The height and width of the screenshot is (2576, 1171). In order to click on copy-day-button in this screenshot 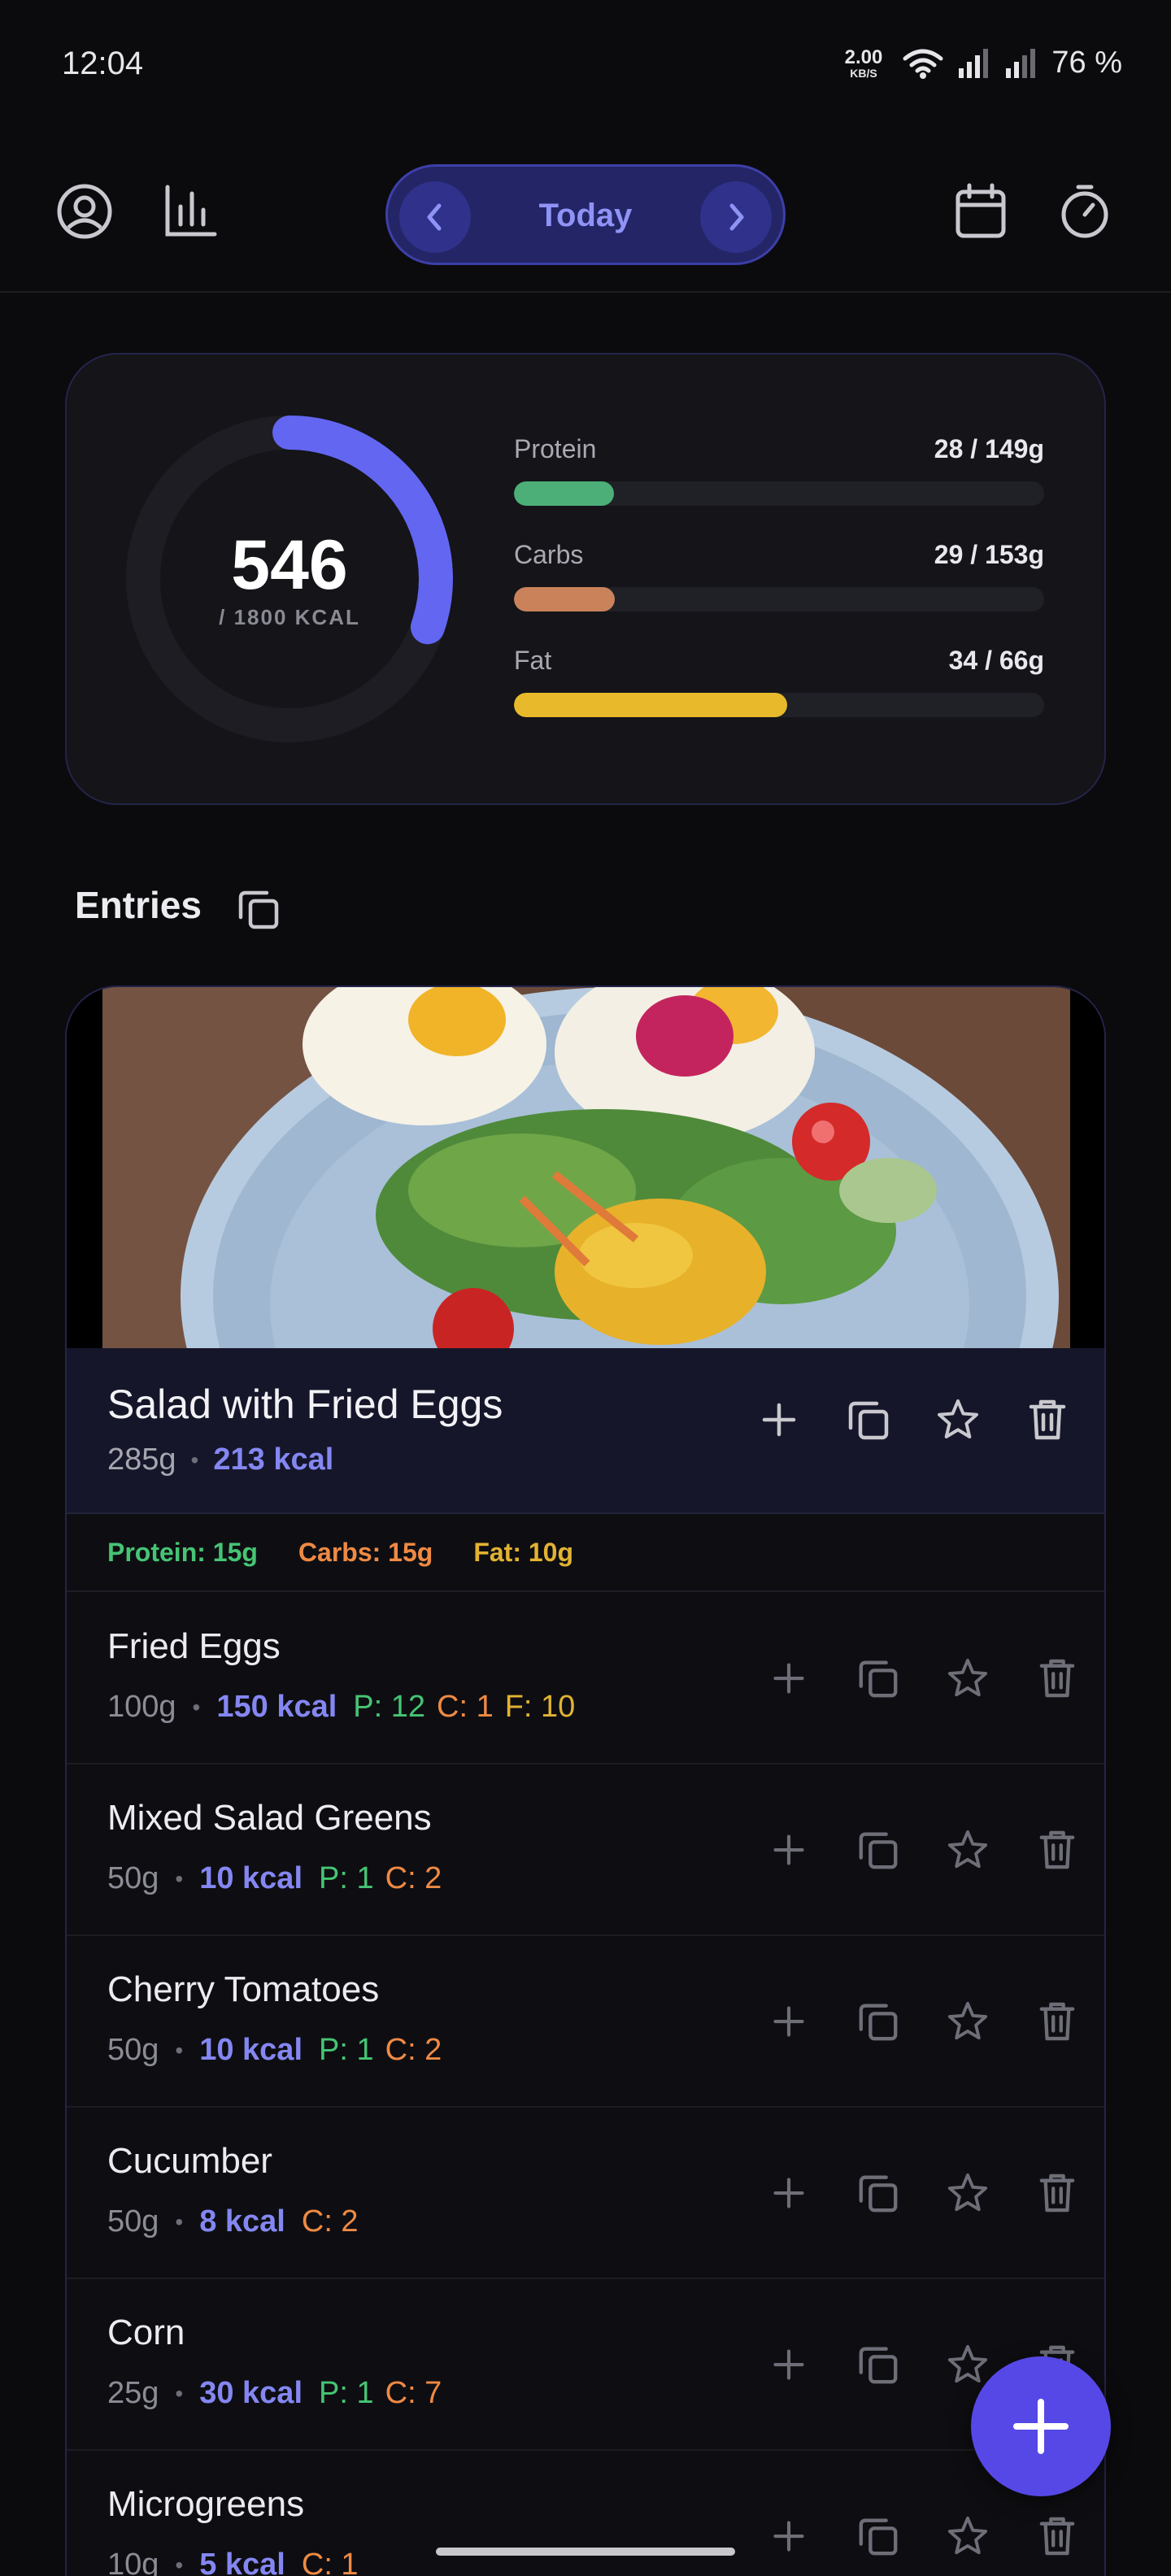, I will do `click(258, 909)`.